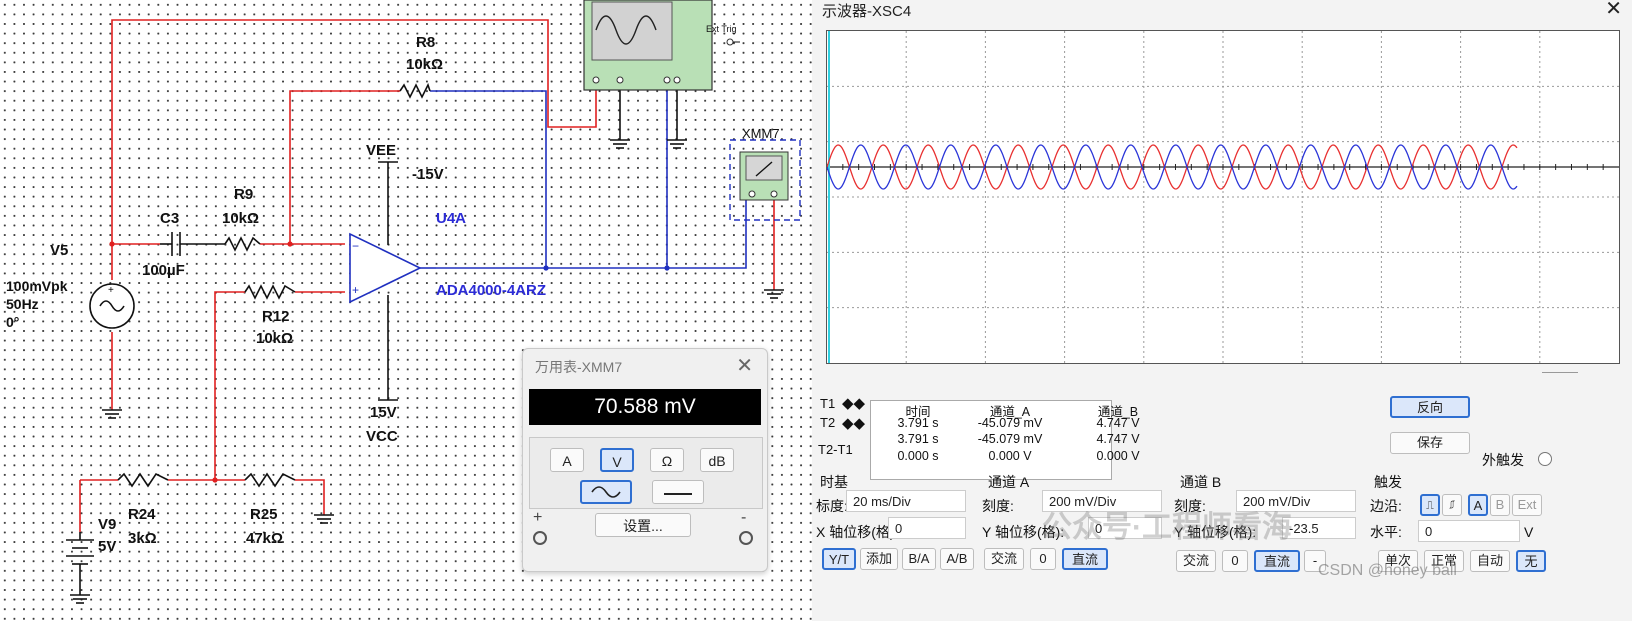  What do you see at coordinates (1545, 459) in the screenshot?
I see `ext-trigger-terminal-icon` at bounding box center [1545, 459].